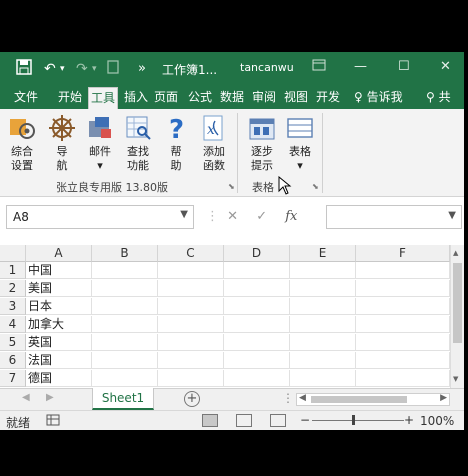  What do you see at coordinates (403, 270) in the screenshot?
I see `cell-f1` at bounding box center [403, 270].